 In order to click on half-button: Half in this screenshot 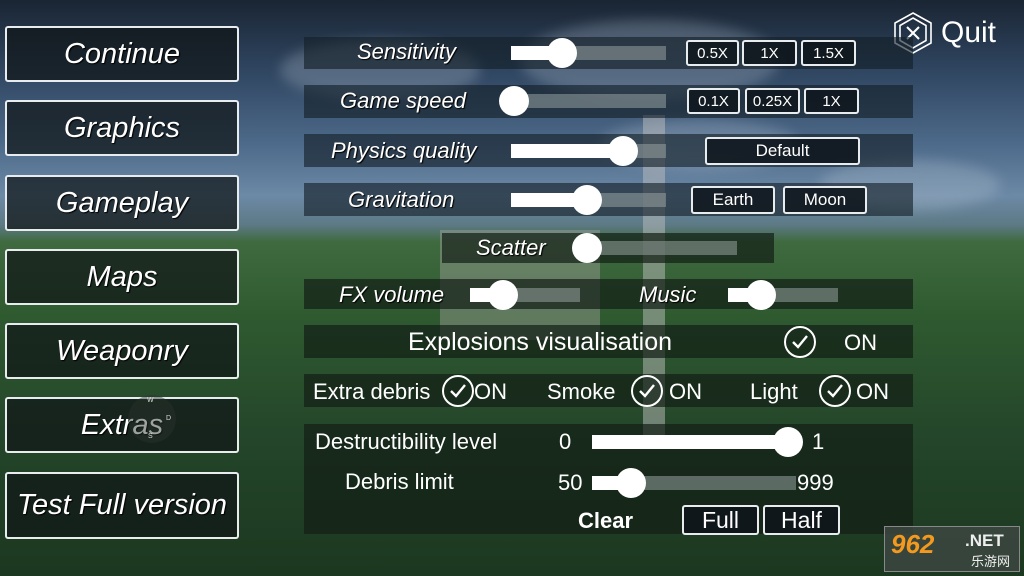, I will do `click(801, 520)`.